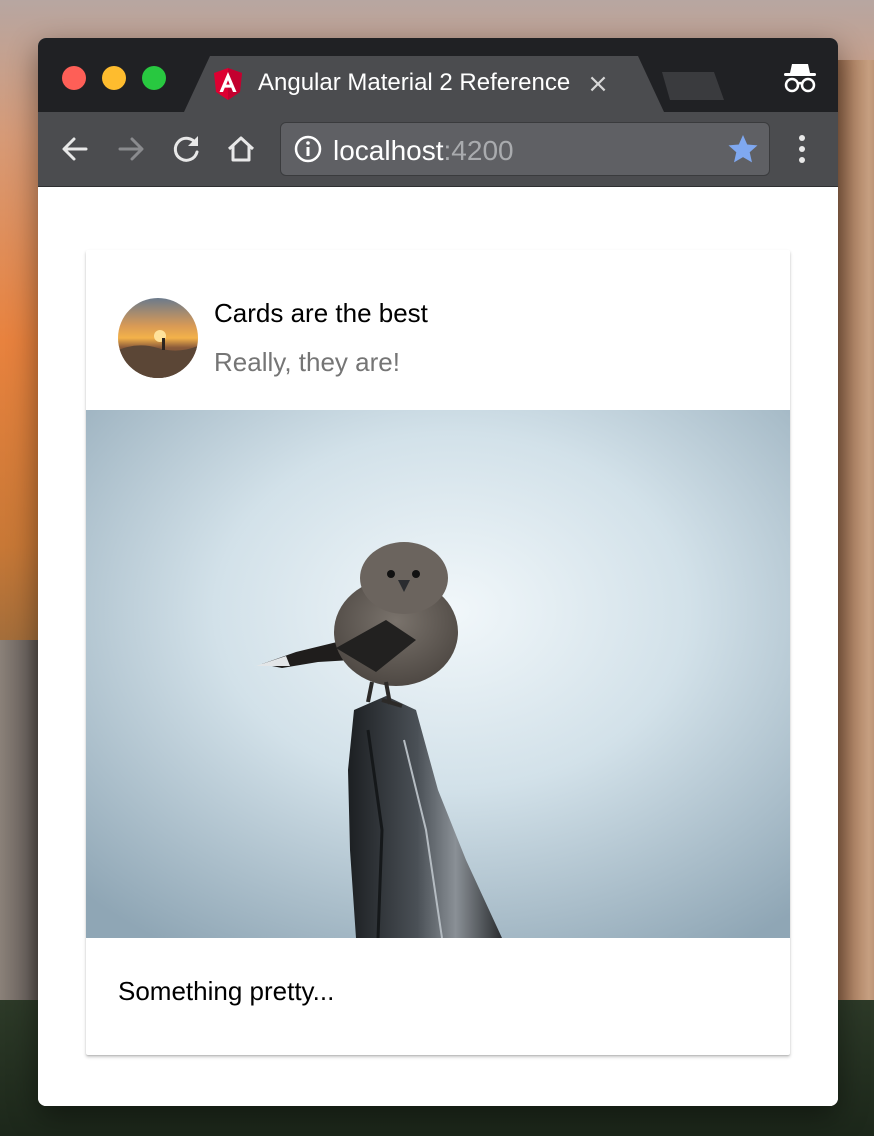  I want to click on cliff-right, so click(855, 598).